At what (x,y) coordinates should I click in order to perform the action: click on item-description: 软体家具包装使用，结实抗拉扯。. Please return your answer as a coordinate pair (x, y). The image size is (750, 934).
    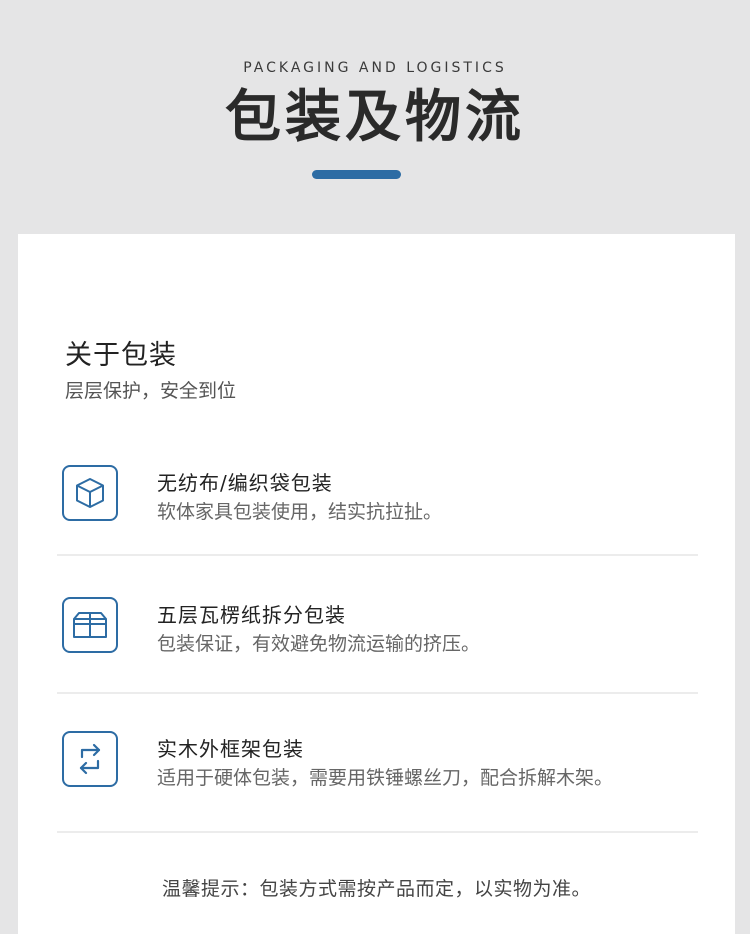
    Looking at the image, I should click on (300, 512).